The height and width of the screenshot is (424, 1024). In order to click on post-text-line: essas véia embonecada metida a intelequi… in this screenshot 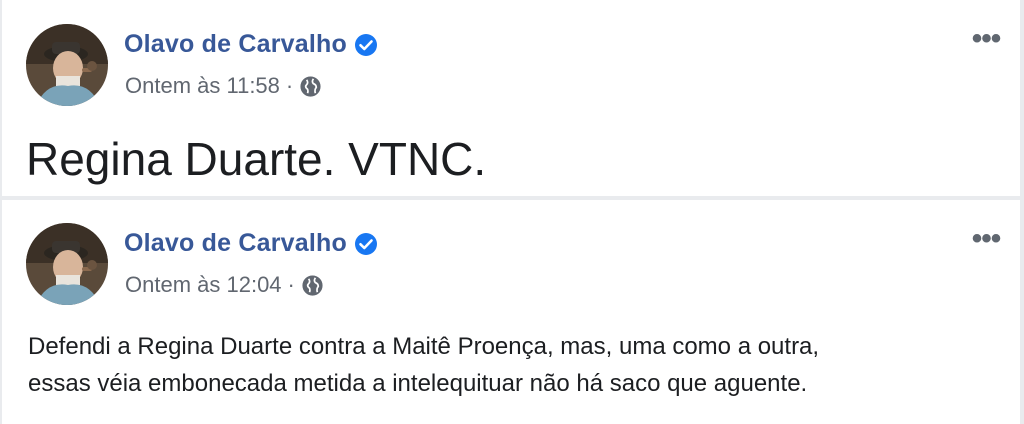, I will do `click(418, 383)`.